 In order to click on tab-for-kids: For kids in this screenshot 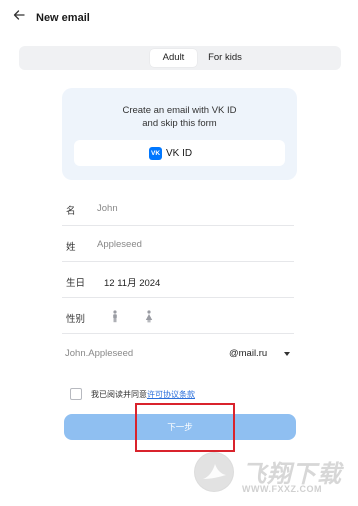, I will do `click(225, 58)`.